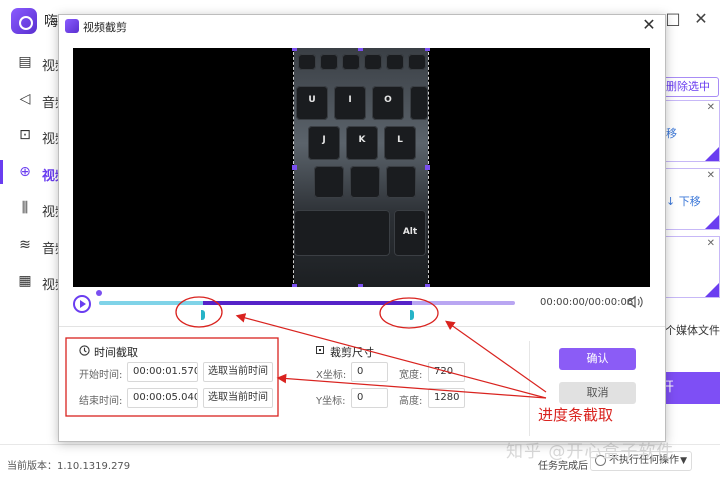 The image size is (720, 480). I want to click on sidebar-item-video-crop: ⊡ 视频, so click(34, 135).